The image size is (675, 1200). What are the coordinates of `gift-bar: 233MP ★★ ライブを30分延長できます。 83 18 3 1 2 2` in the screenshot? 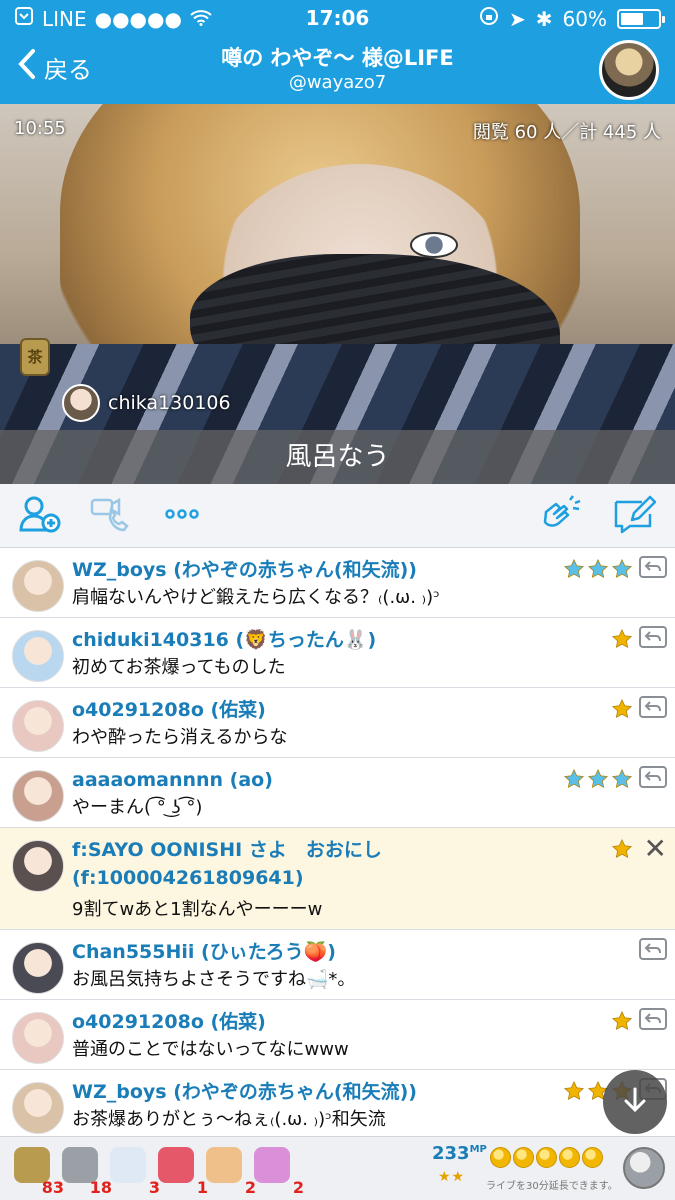 It's located at (337, 1168).